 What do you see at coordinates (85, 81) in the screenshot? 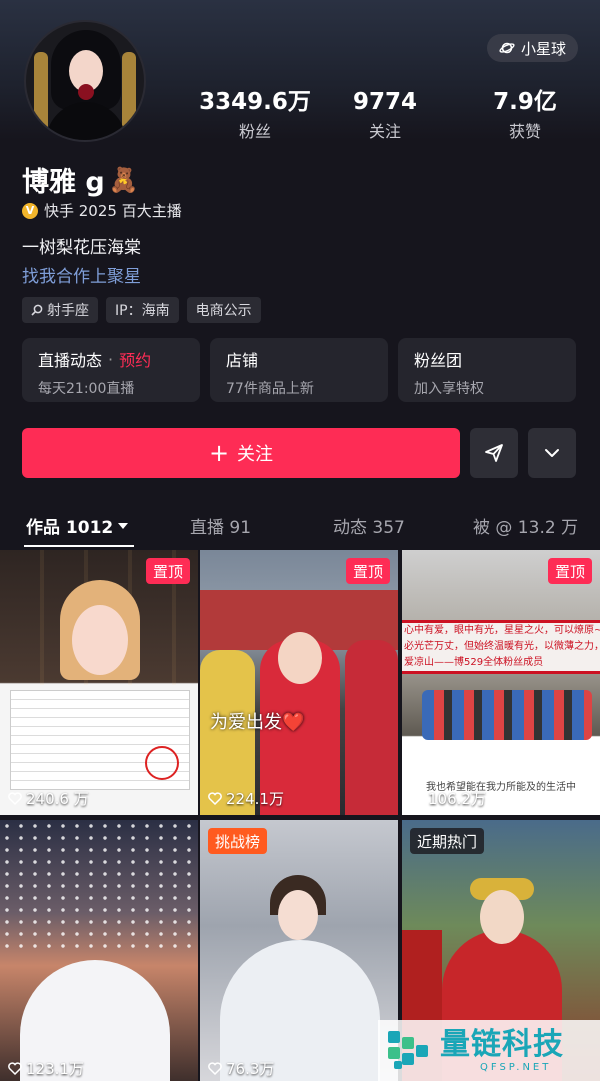
I see `avatar` at bounding box center [85, 81].